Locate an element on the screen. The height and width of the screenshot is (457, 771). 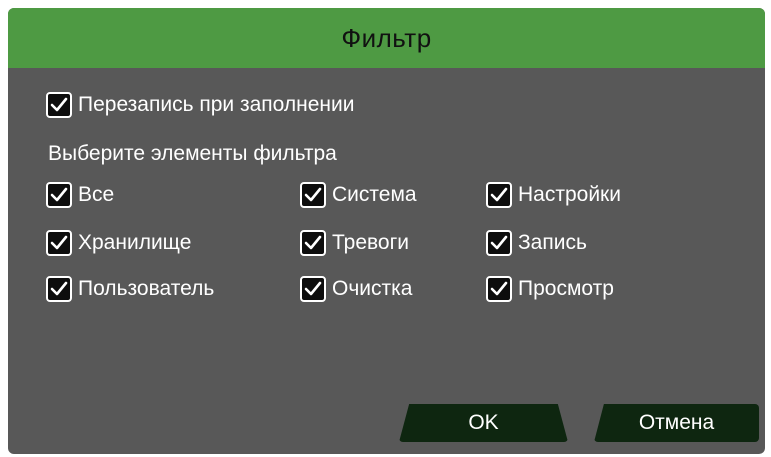
overwrite-label: Перезапись при заполнении is located at coordinates (216, 104).